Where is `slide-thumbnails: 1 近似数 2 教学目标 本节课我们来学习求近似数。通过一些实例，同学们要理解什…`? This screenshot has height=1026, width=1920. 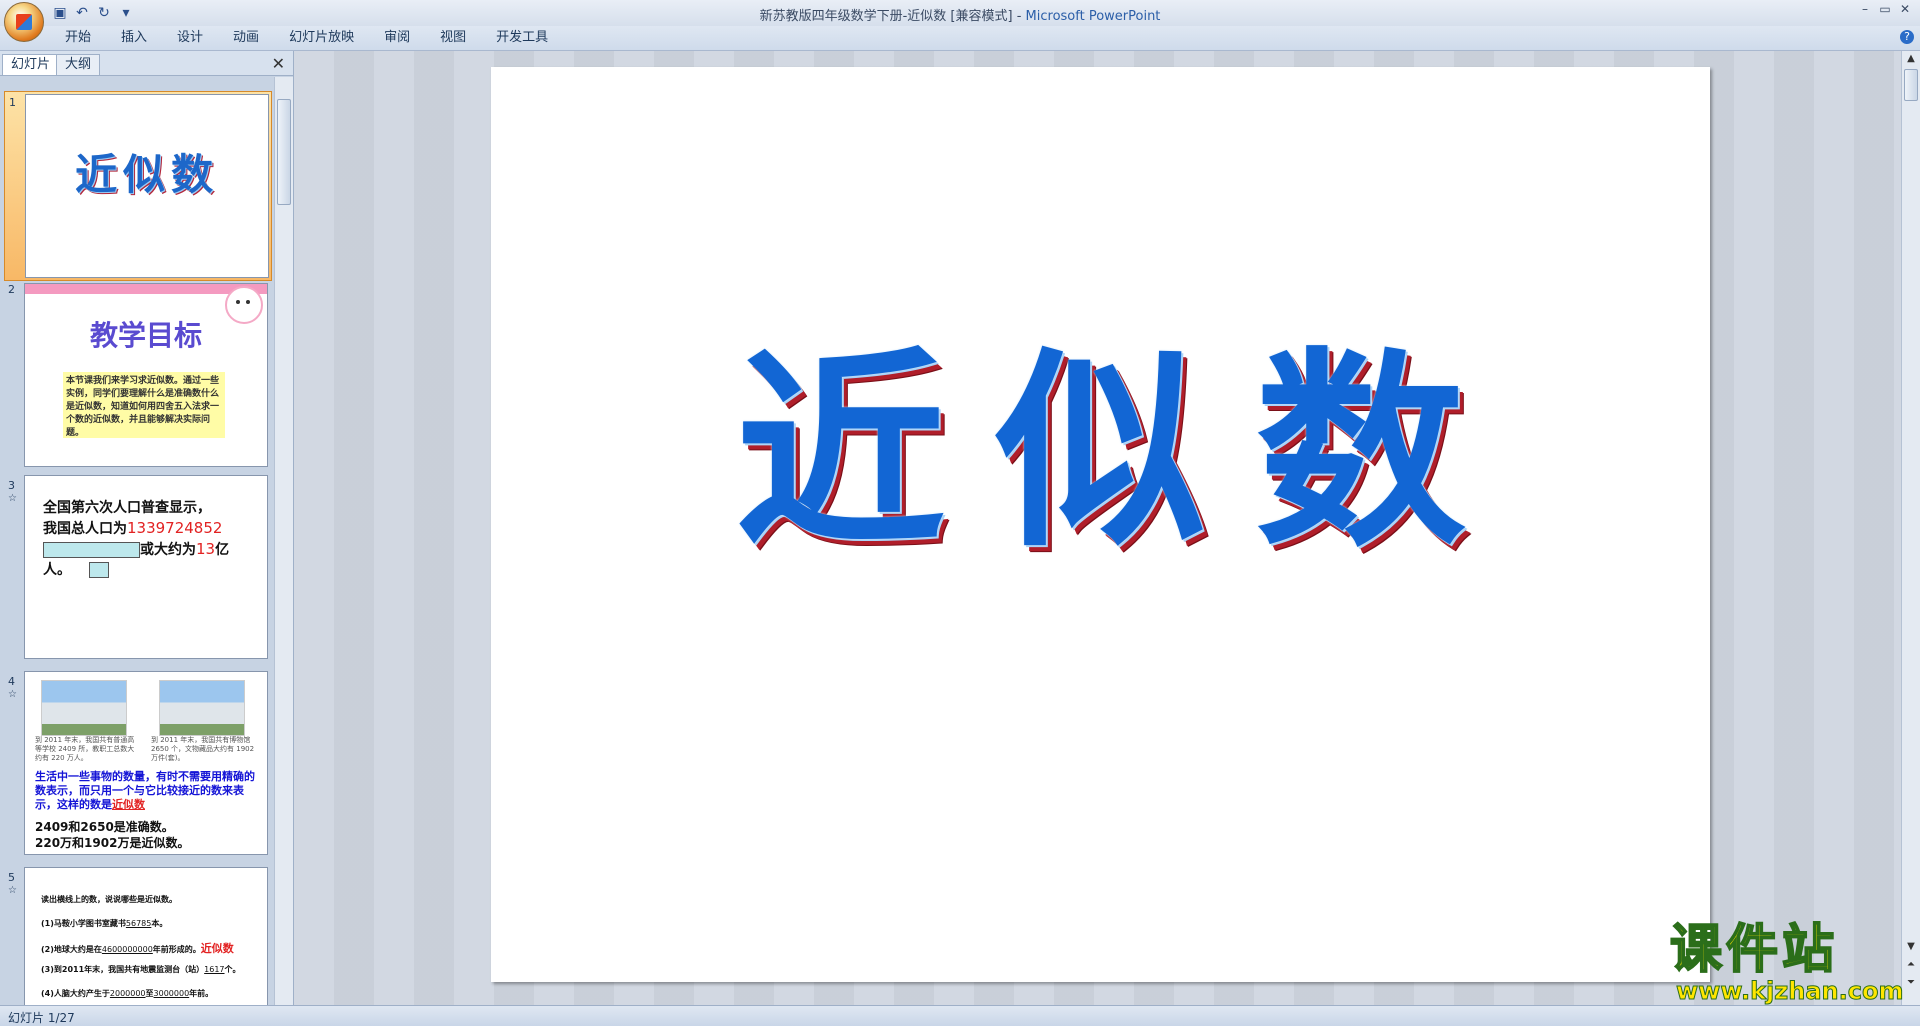
slide-thumbnails: 1 近似数 2 教学目标 本节课我们来学习求近似数。通过一些实例，同学们要理解什… is located at coordinates (136, 541).